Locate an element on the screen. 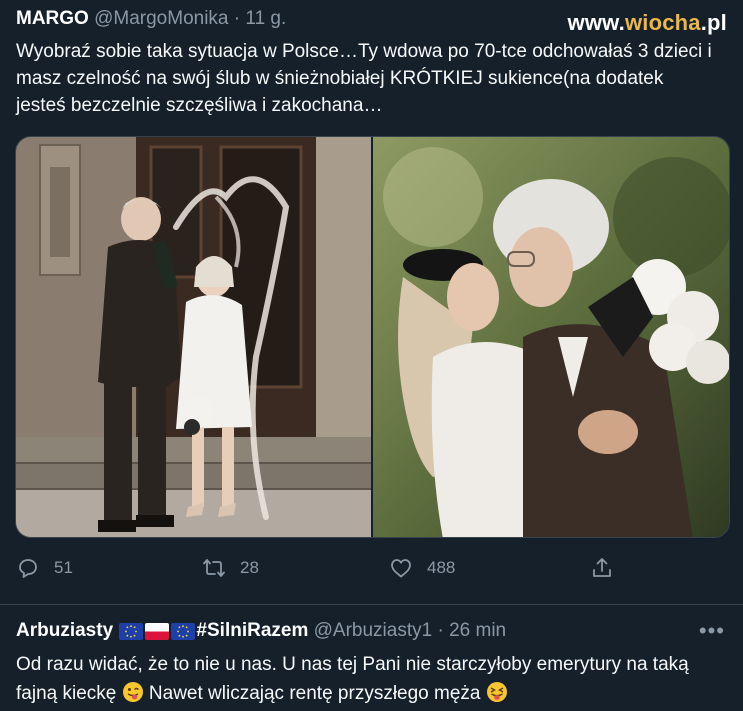 This screenshot has height=711, width=743. like-action: 488 is located at coordinates (422, 568).